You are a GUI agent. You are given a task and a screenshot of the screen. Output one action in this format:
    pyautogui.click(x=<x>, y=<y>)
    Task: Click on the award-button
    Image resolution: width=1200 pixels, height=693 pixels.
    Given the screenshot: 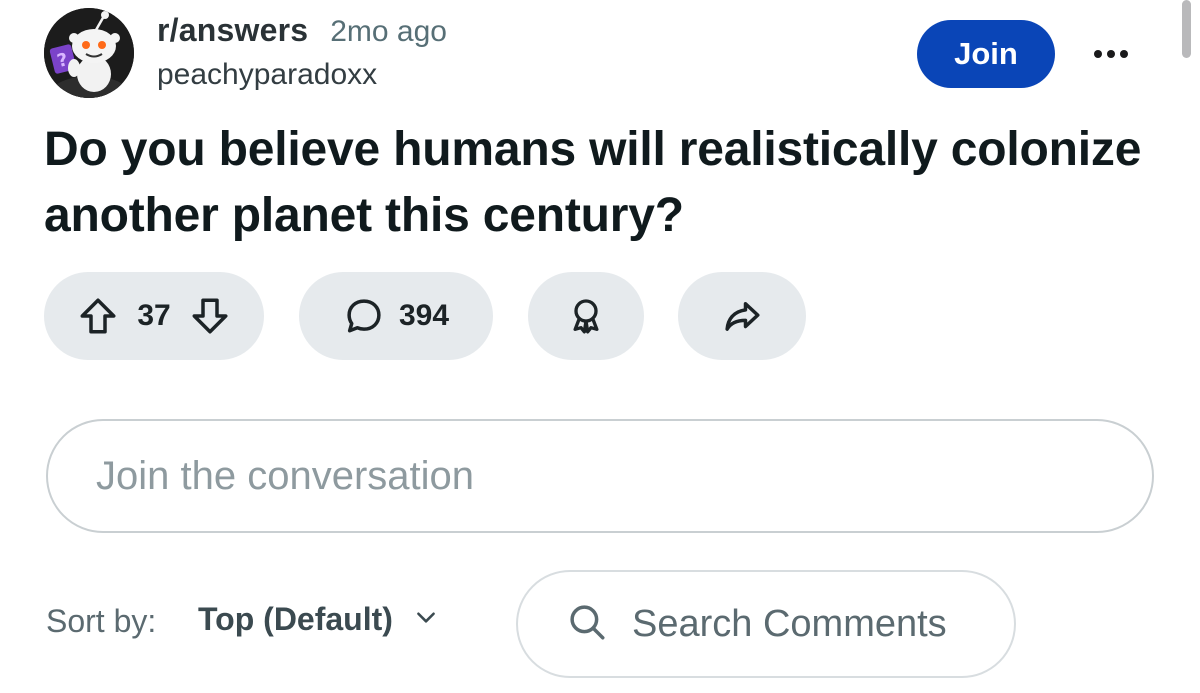 What is the action you would take?
    pyautogui.click(x=586, y=316)
    